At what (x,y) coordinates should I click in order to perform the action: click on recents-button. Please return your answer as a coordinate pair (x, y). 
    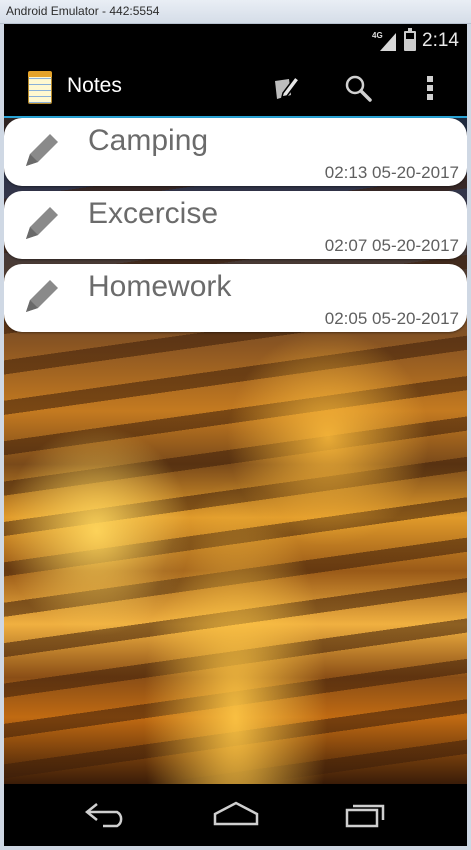
    Looking at the image, I should click on (366, 814).